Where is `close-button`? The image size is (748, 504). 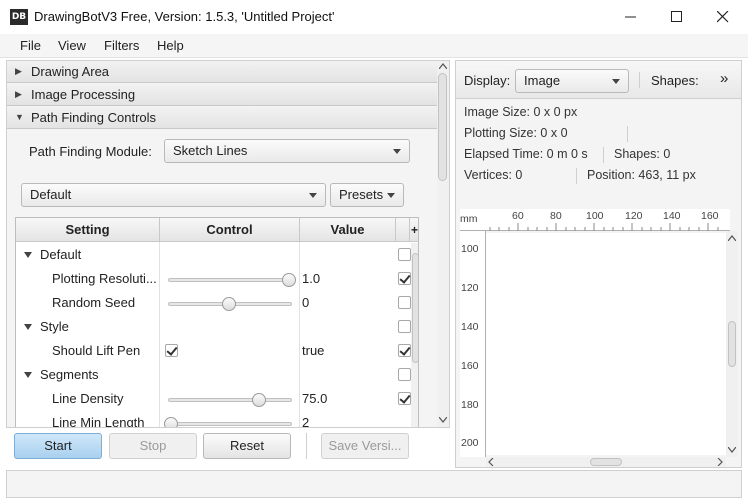 close-button is located at coordinates (723, 17).